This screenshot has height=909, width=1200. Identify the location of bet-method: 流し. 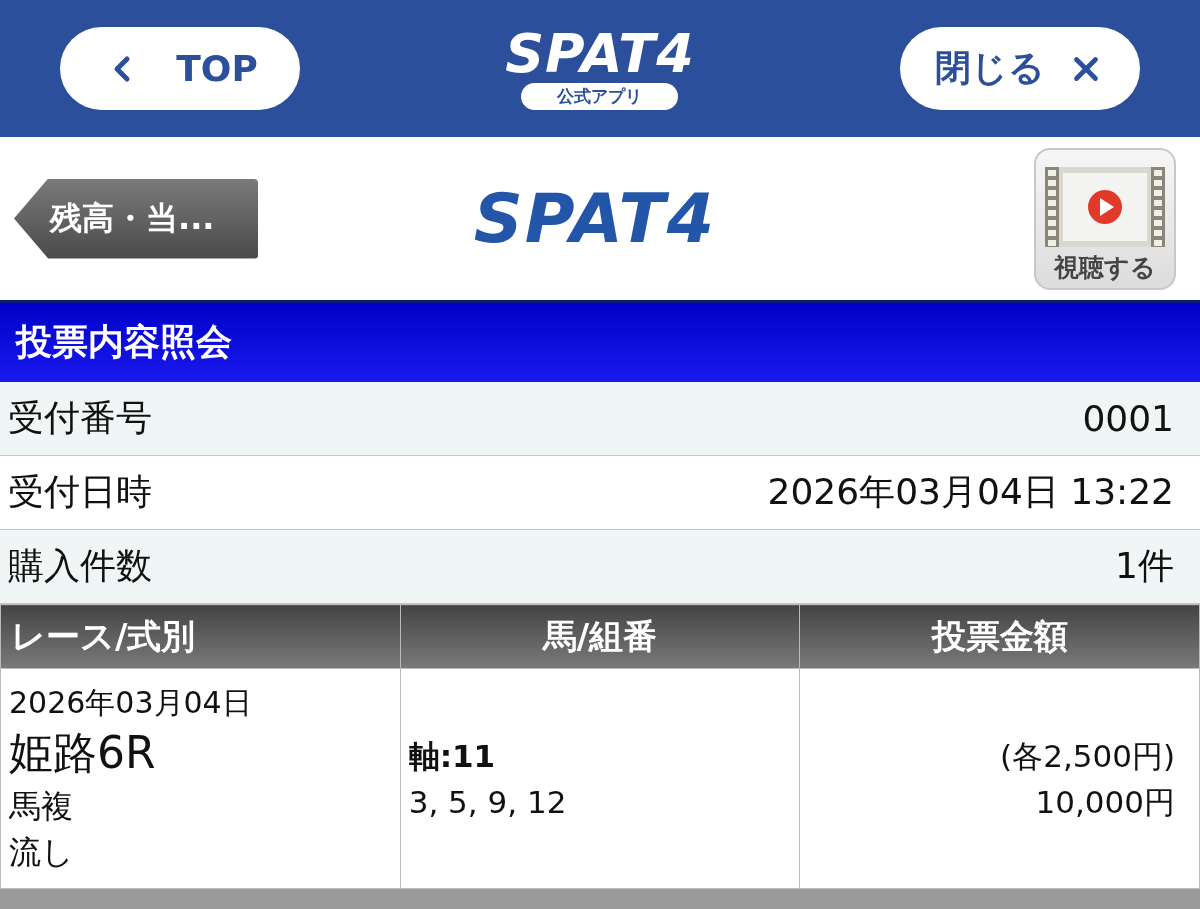
(42, 852).